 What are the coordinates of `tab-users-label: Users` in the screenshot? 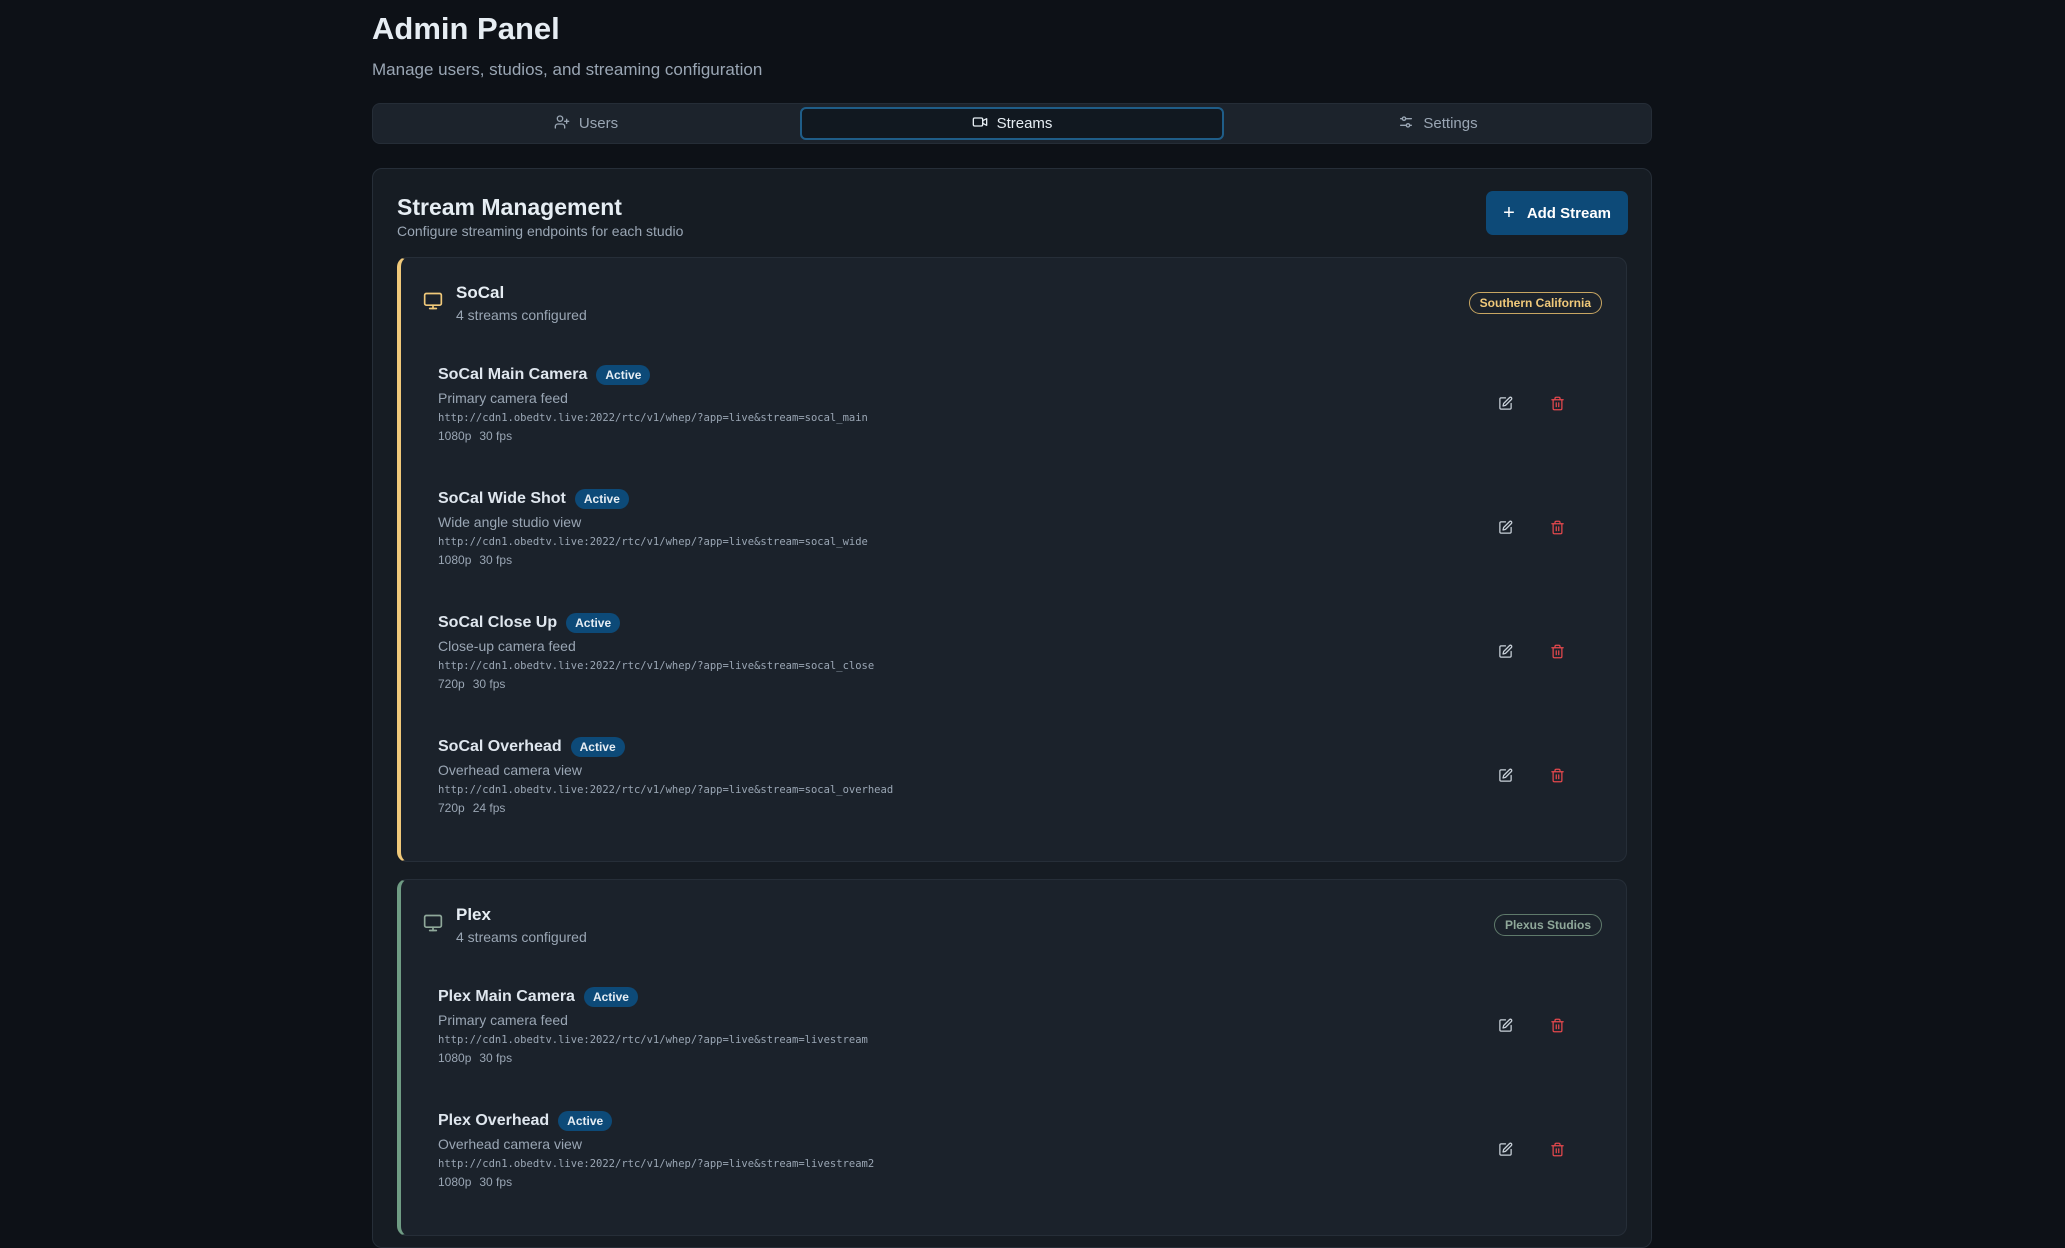 It's located at (598, 123).